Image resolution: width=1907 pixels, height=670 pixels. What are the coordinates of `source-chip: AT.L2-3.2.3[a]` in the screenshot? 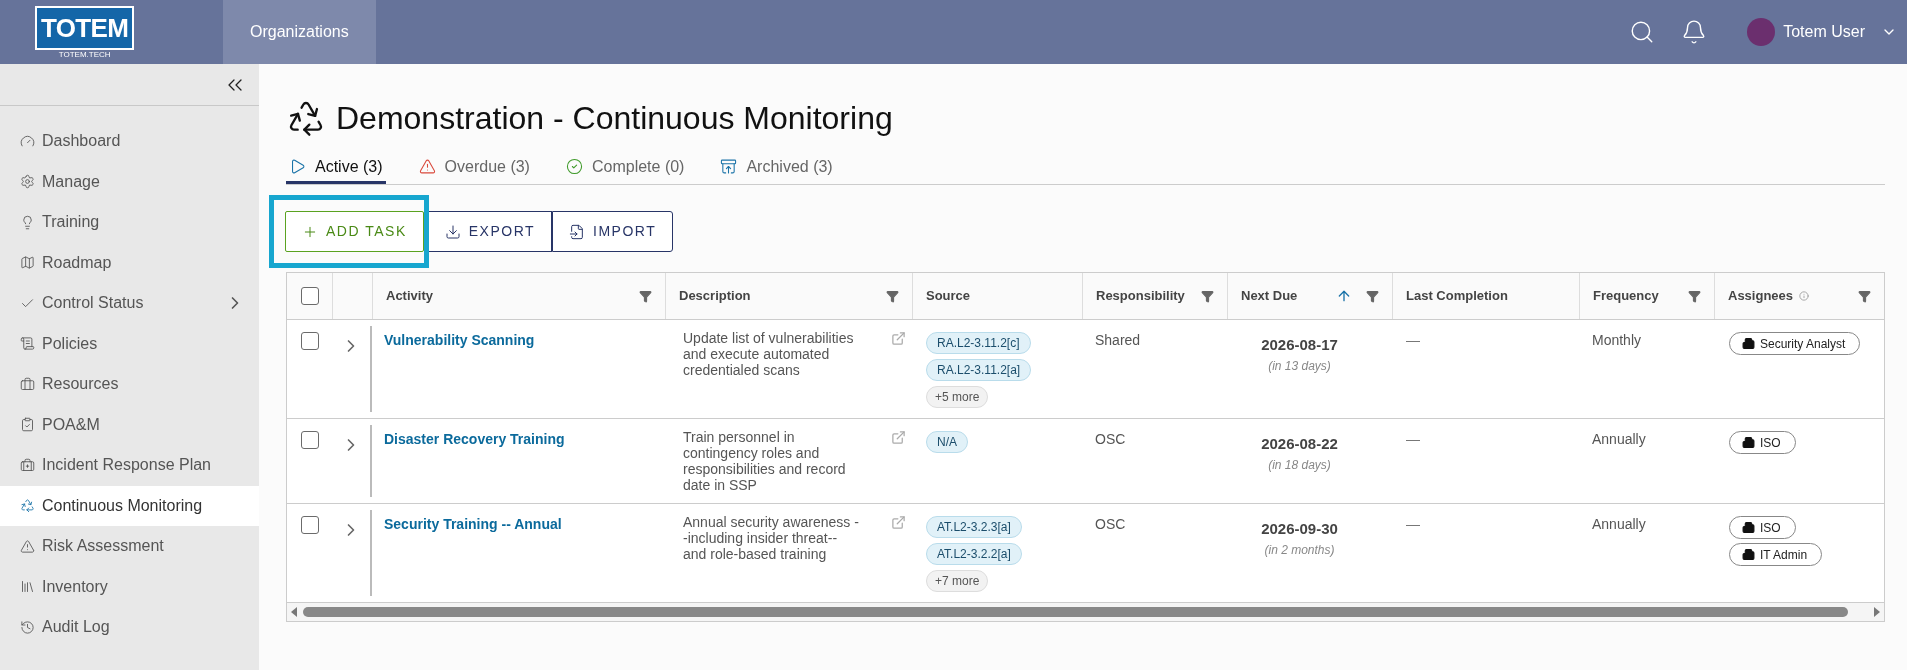 It's located at (974, 527).